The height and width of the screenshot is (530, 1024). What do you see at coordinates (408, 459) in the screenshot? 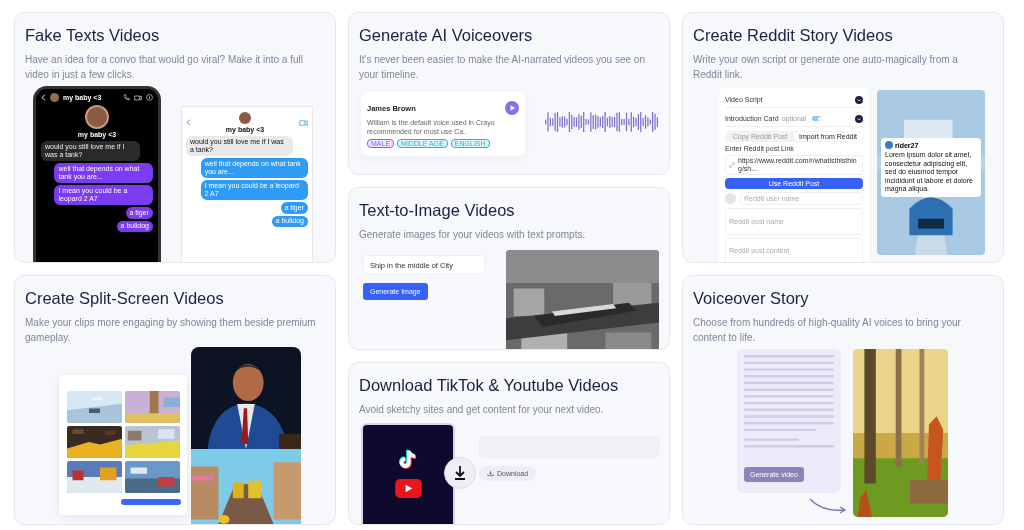
I see `music-note-icon` at bounding box center [408, 459].